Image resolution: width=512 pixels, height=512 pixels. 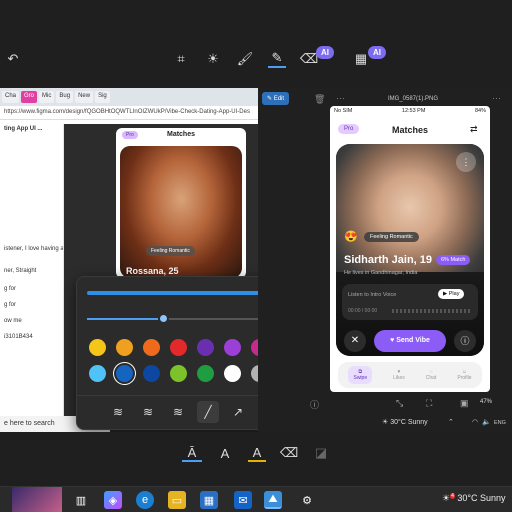 What do you see at coordinates (486, 402) in the screenshot?
I see `zoom-level: 47%` at bounding box center [486, 402].